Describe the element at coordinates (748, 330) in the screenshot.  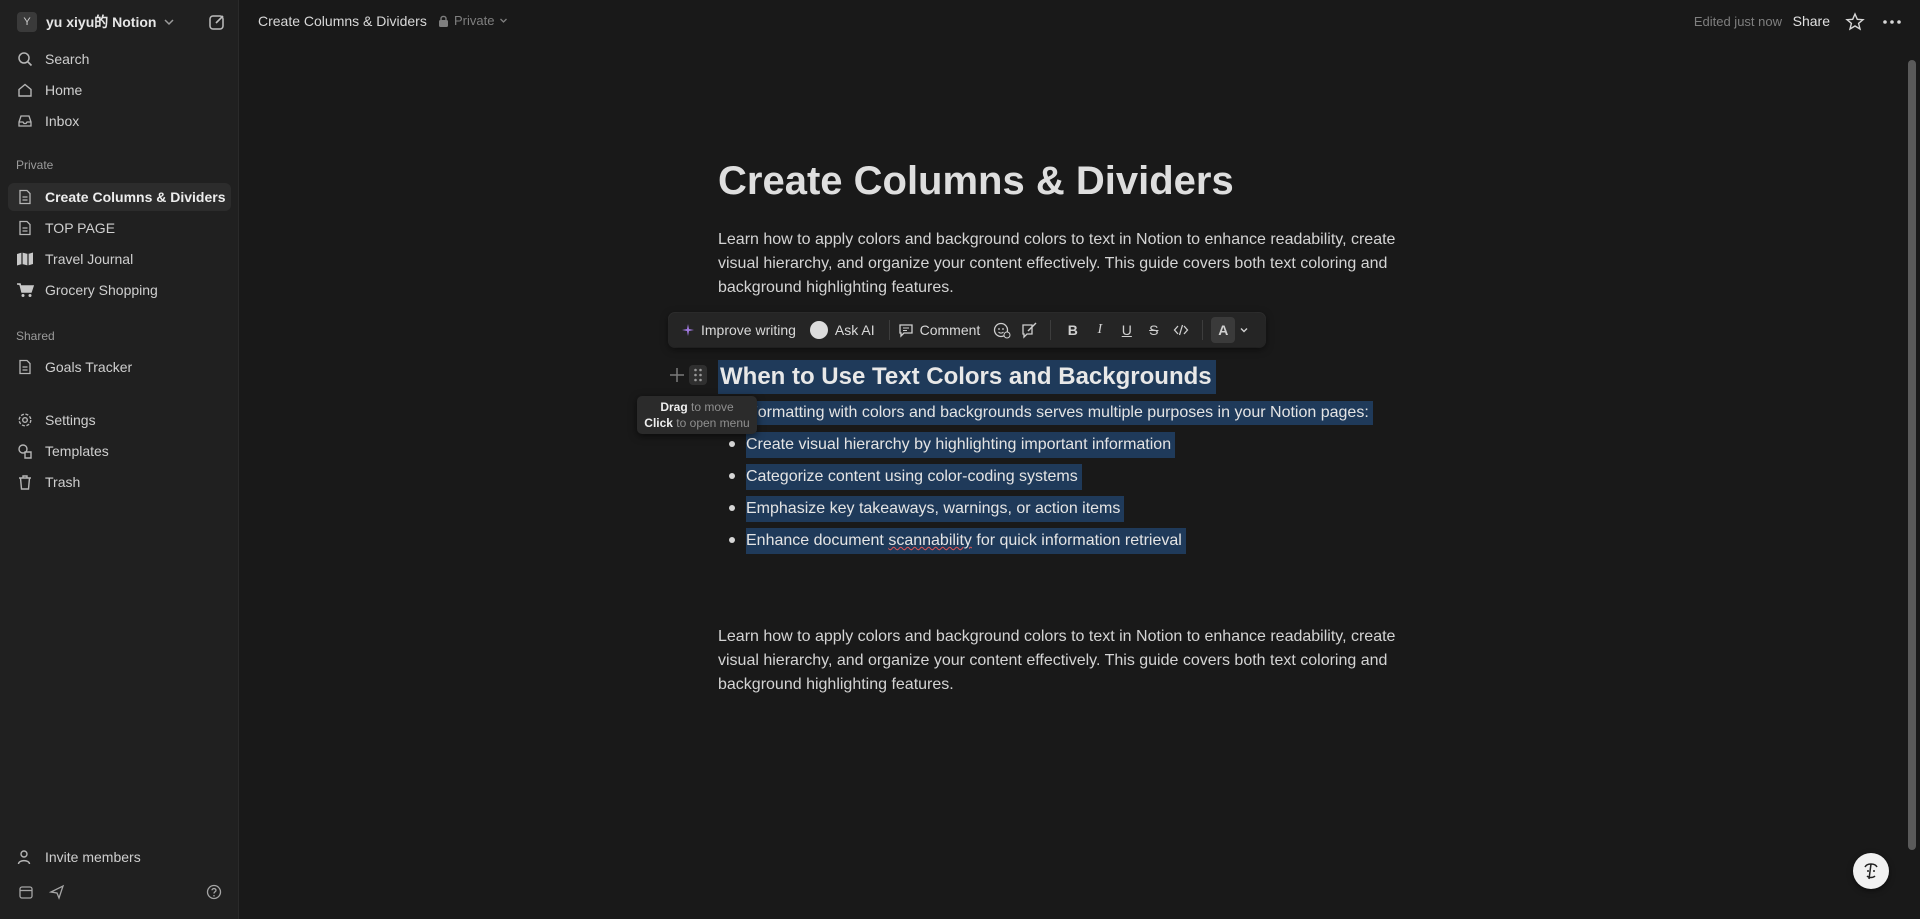
I see `improve-writing-label: Improve writing` at that location.